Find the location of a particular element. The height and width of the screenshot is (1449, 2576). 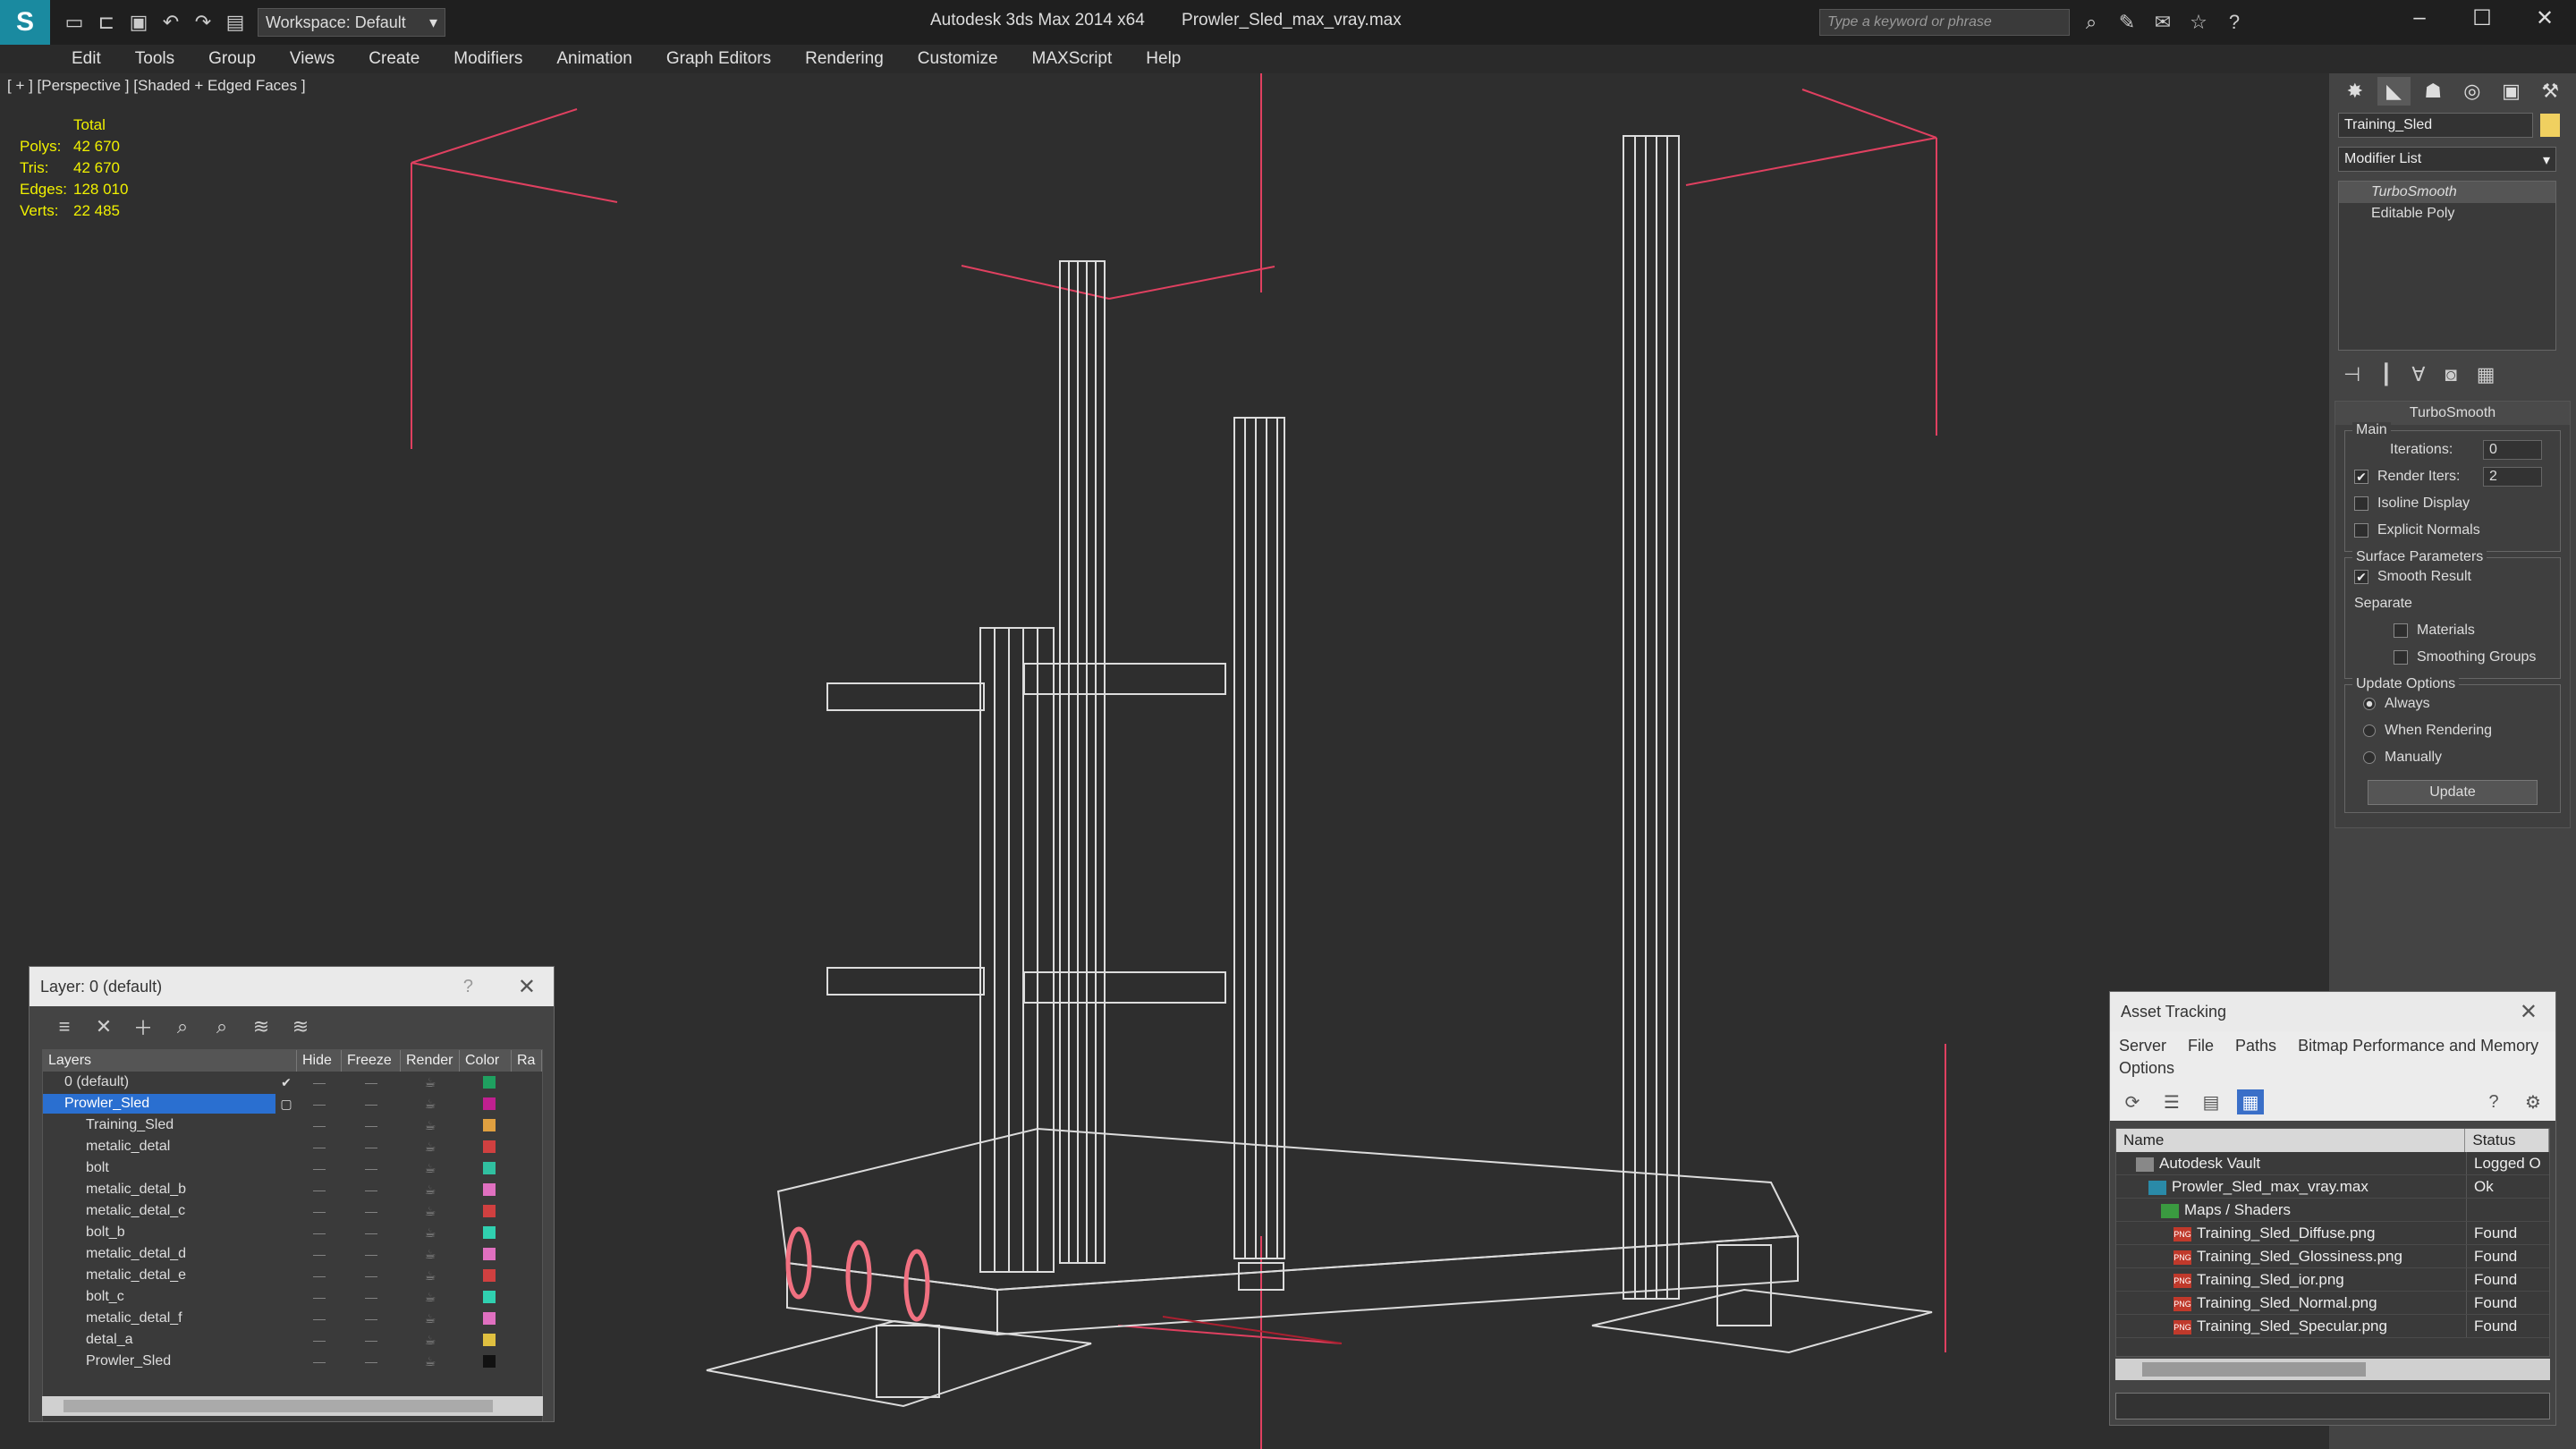

layer-scrollbar-thumb is located at coordinates (278, 1406).